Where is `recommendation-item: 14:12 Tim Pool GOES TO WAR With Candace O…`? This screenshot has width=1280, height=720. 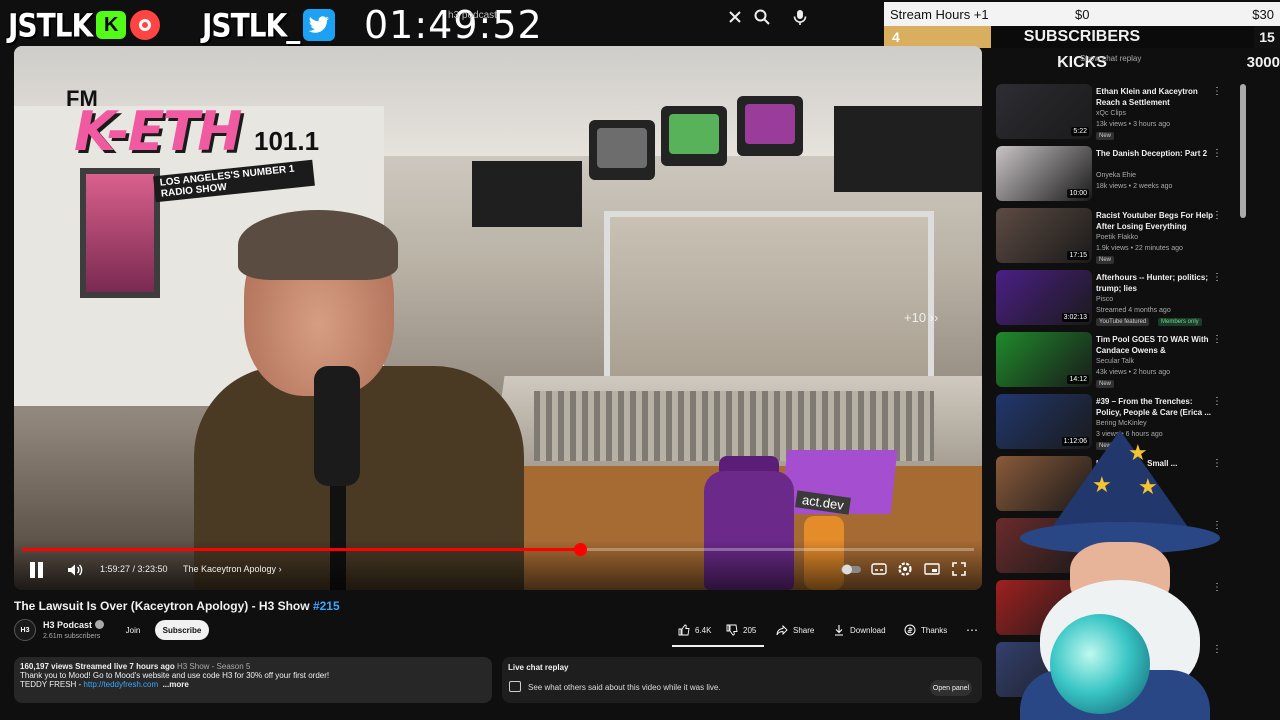 recommendation-item: 14:12 Tim Pool GOES TO WAR With Candace O… is located at coordinates (1118, 361).